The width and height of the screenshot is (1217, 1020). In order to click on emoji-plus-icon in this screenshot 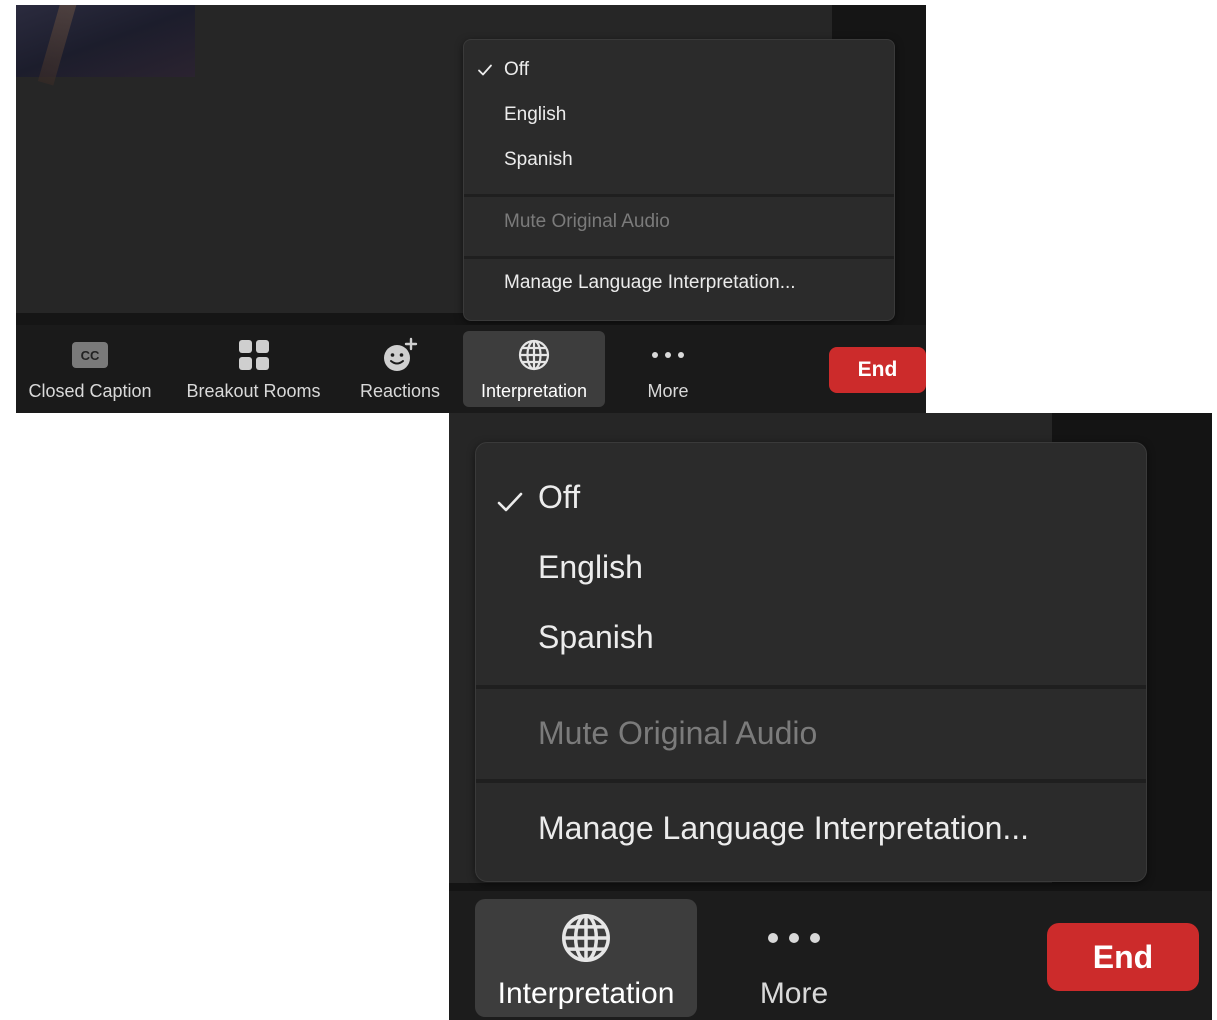, I will do `click(400, 355)`.